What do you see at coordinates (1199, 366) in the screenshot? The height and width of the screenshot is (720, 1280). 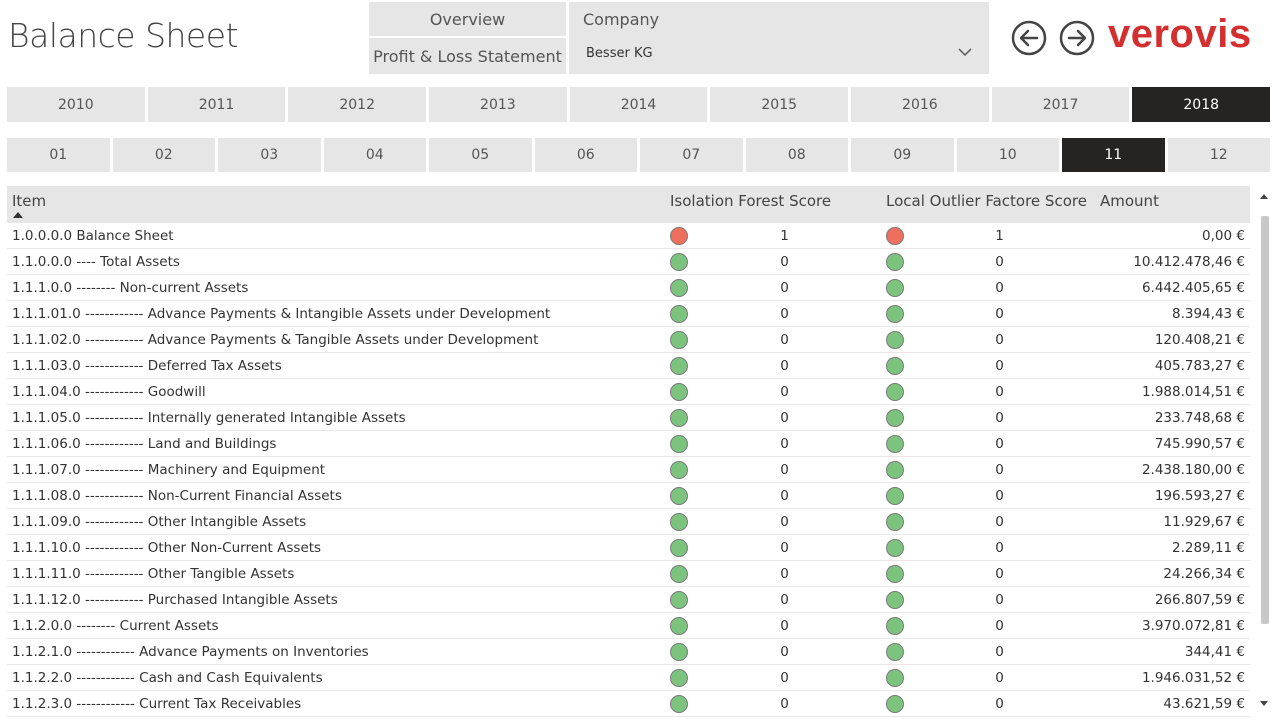 I see `amount-cell: 405.783,27 €` at bounding box center [1199, 366].